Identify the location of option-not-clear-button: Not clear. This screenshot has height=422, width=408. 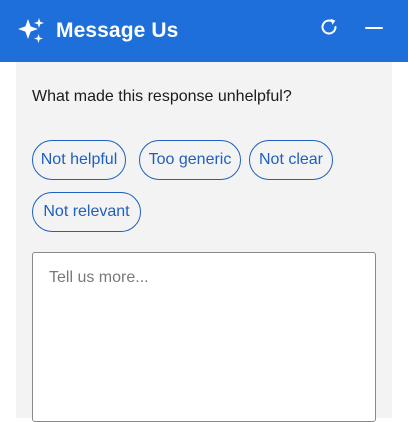
(291, 160).